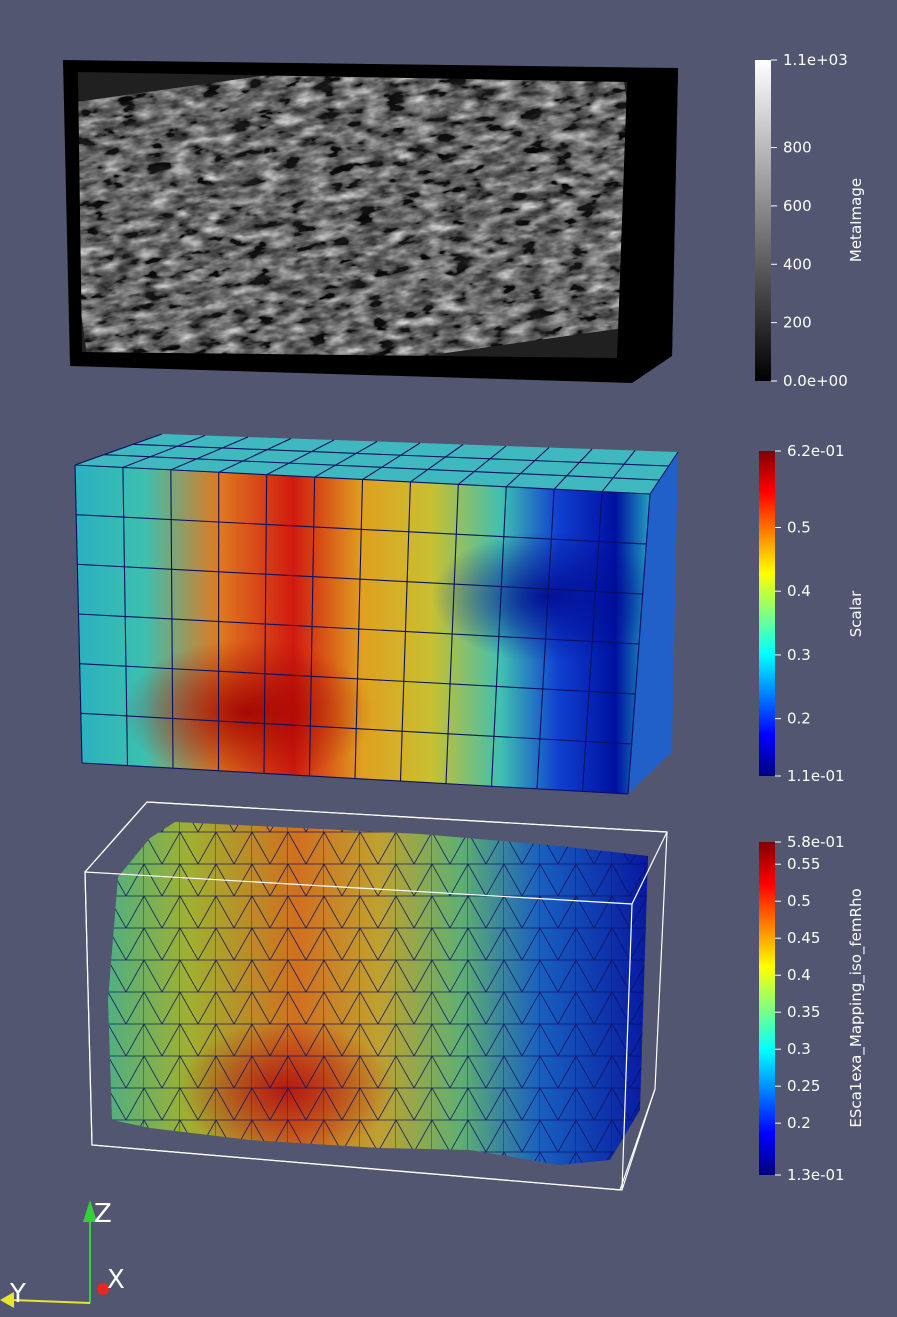 The width and height of the screenshot is (897, 1317). I want to click on colorbar-scalar: 6.2e-01 0.5 0.4 0.3 0.2 1.1e-01 Scalar, so click(812, 613).